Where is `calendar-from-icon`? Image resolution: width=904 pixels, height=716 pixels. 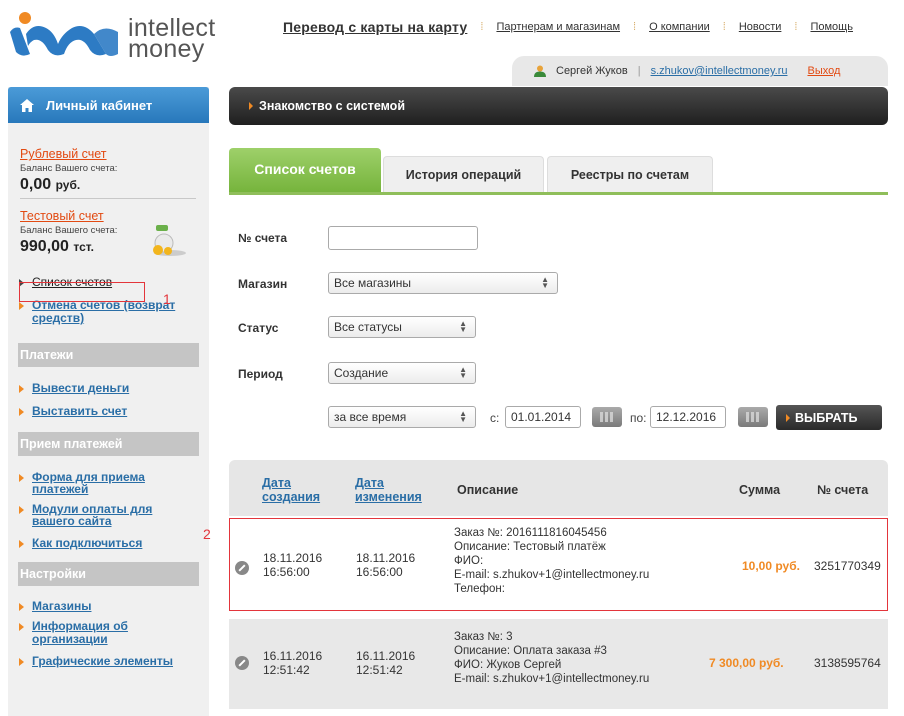 calendar-from-icon is located at coordinates (607, 417).